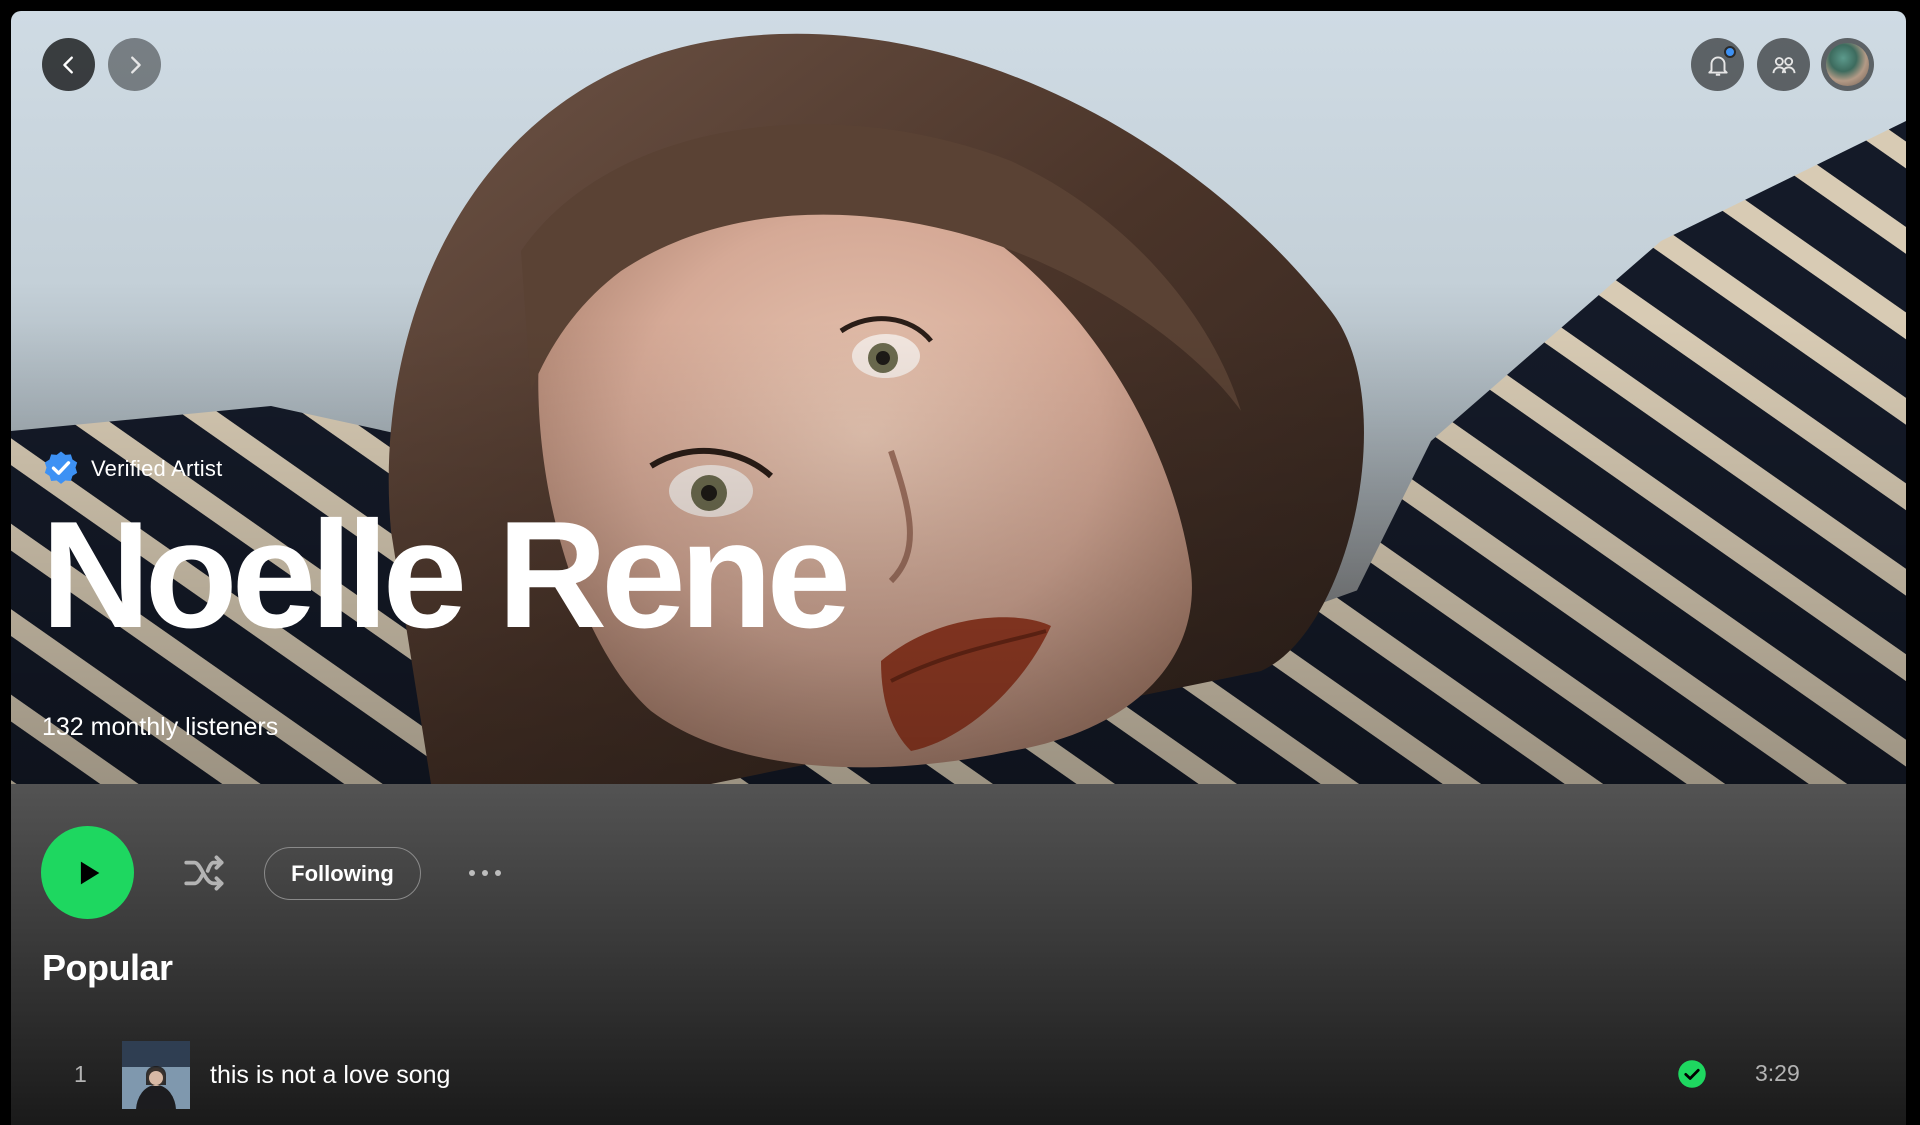 Image resolution: width=1920 pixels, height=1125 pixels. I want to click on play-button, so click(87, 872).